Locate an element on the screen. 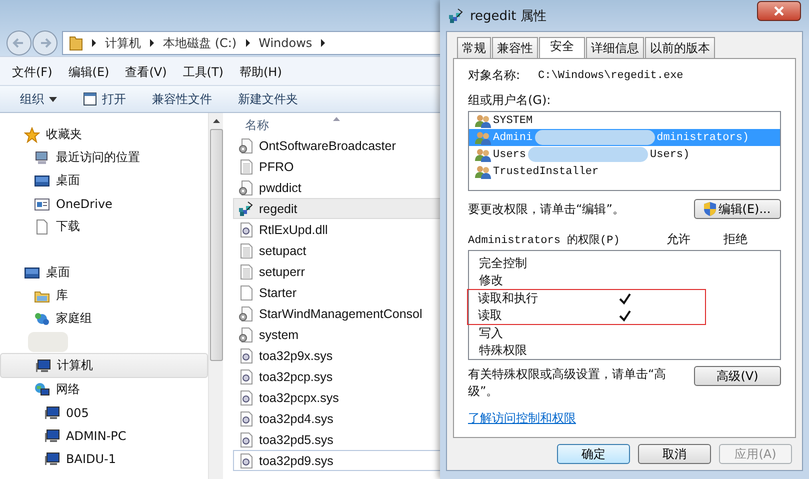  tab: 常规 is located at coordinates (474, 47).